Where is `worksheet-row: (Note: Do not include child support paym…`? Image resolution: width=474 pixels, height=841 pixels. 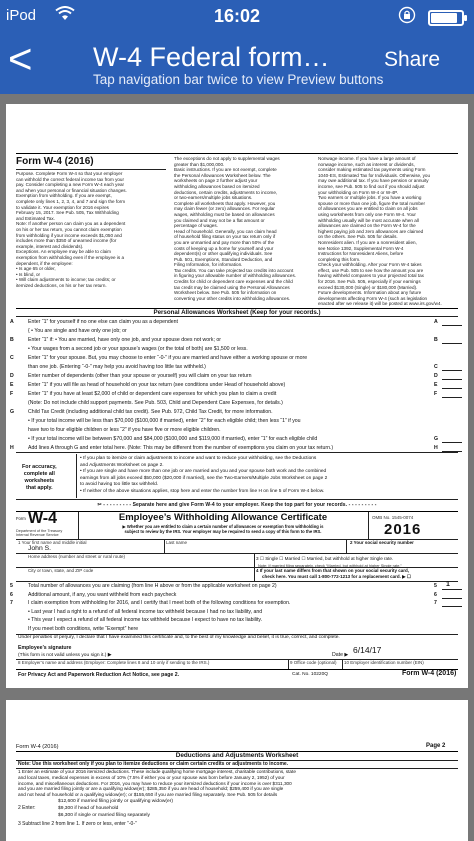 worksheet-row: (Note: Do not include child support paym… is located at coordinates (237, 403).